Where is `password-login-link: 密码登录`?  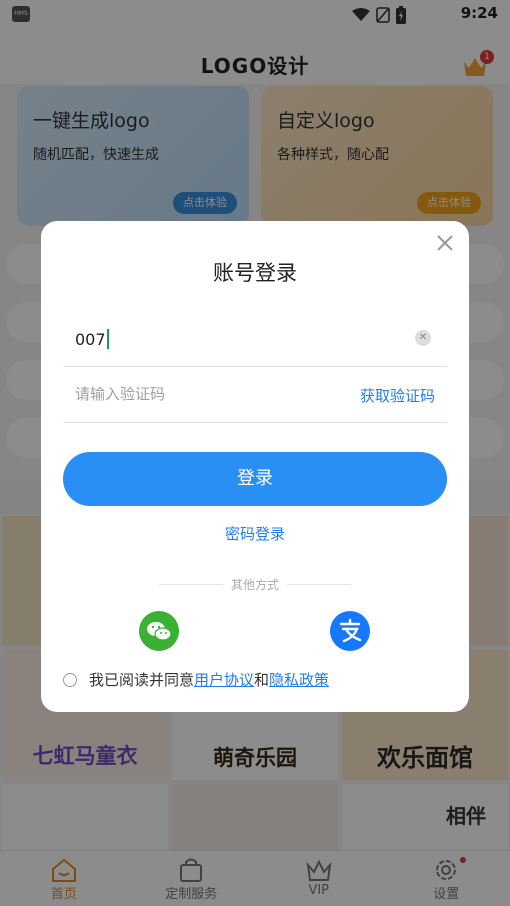 password-login-link: 密码登录 is located at coordinates (255, 533).